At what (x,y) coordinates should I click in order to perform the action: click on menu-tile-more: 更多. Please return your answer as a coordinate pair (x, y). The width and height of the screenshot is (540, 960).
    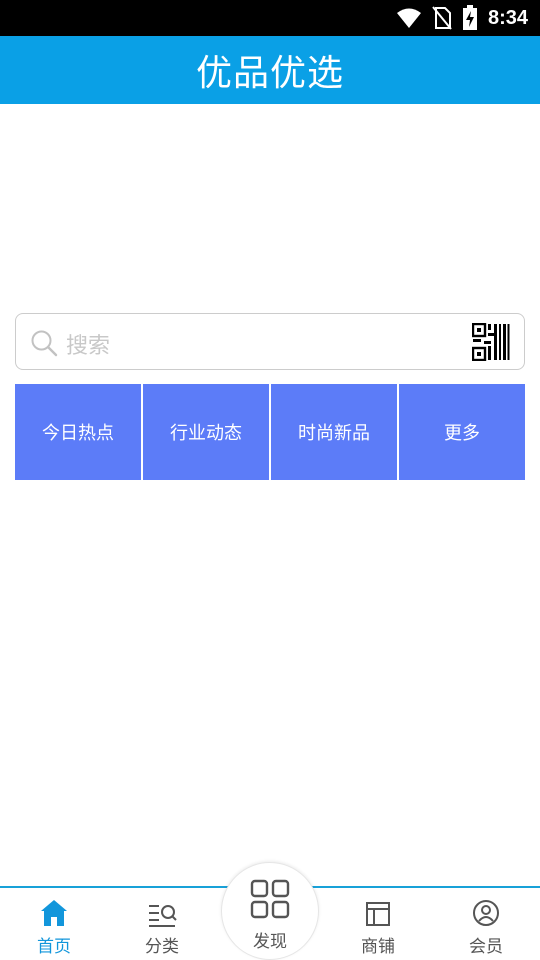
    Looking at the image, I should click on (462, 432).